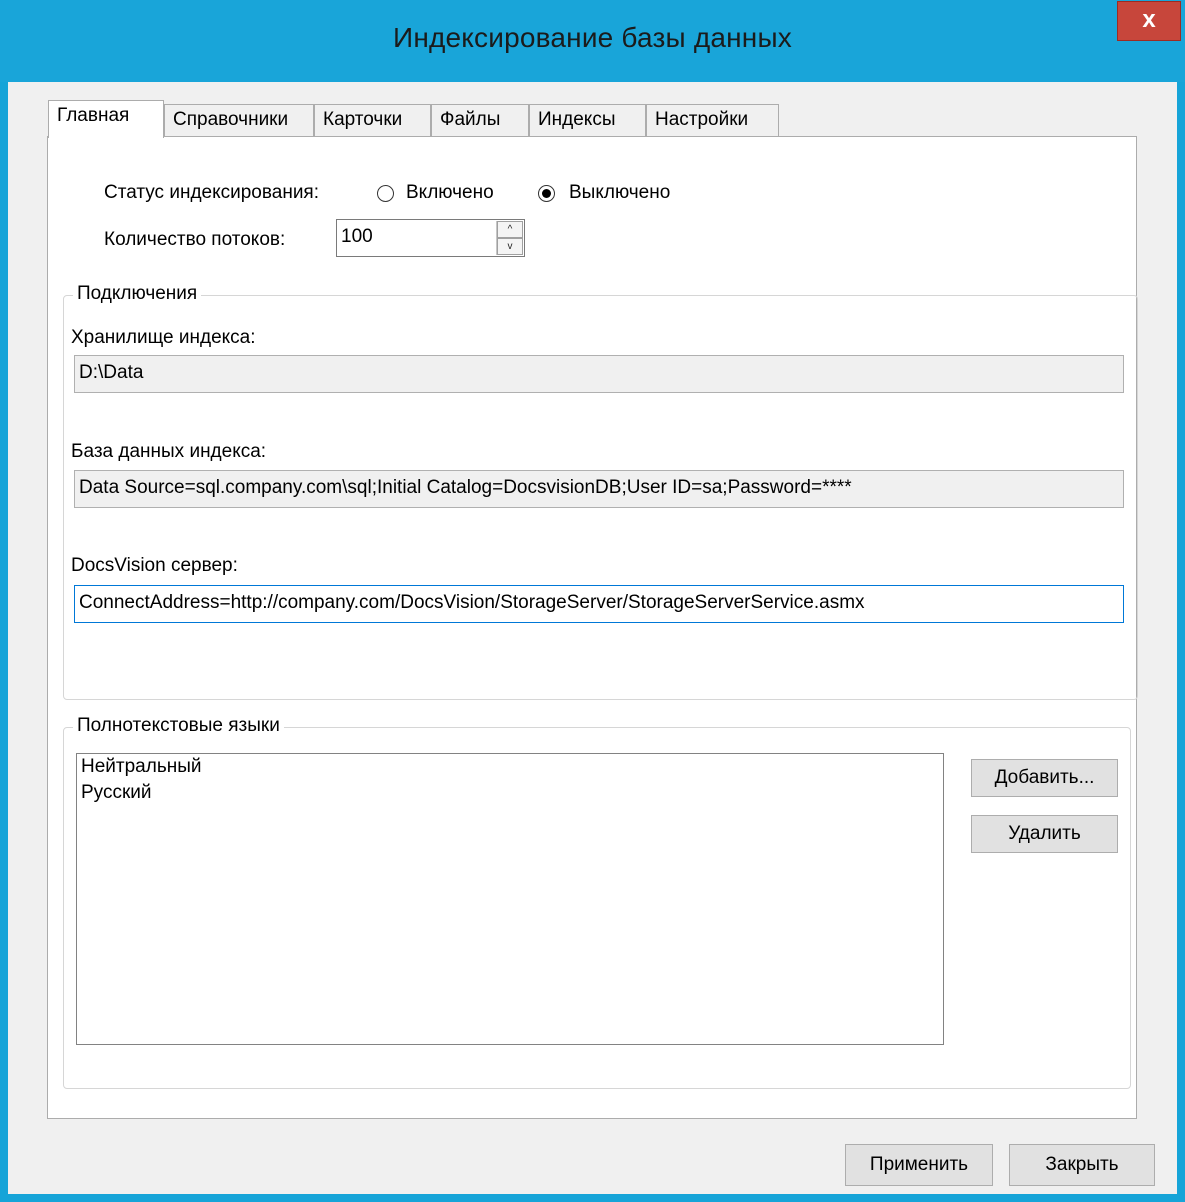 This screenshot has width=1185, height=1202. What do you see at coordinates (619, 193) in the screenshot?
I see `status-disabled-label: Выключено` at bounding box center [619, 193].